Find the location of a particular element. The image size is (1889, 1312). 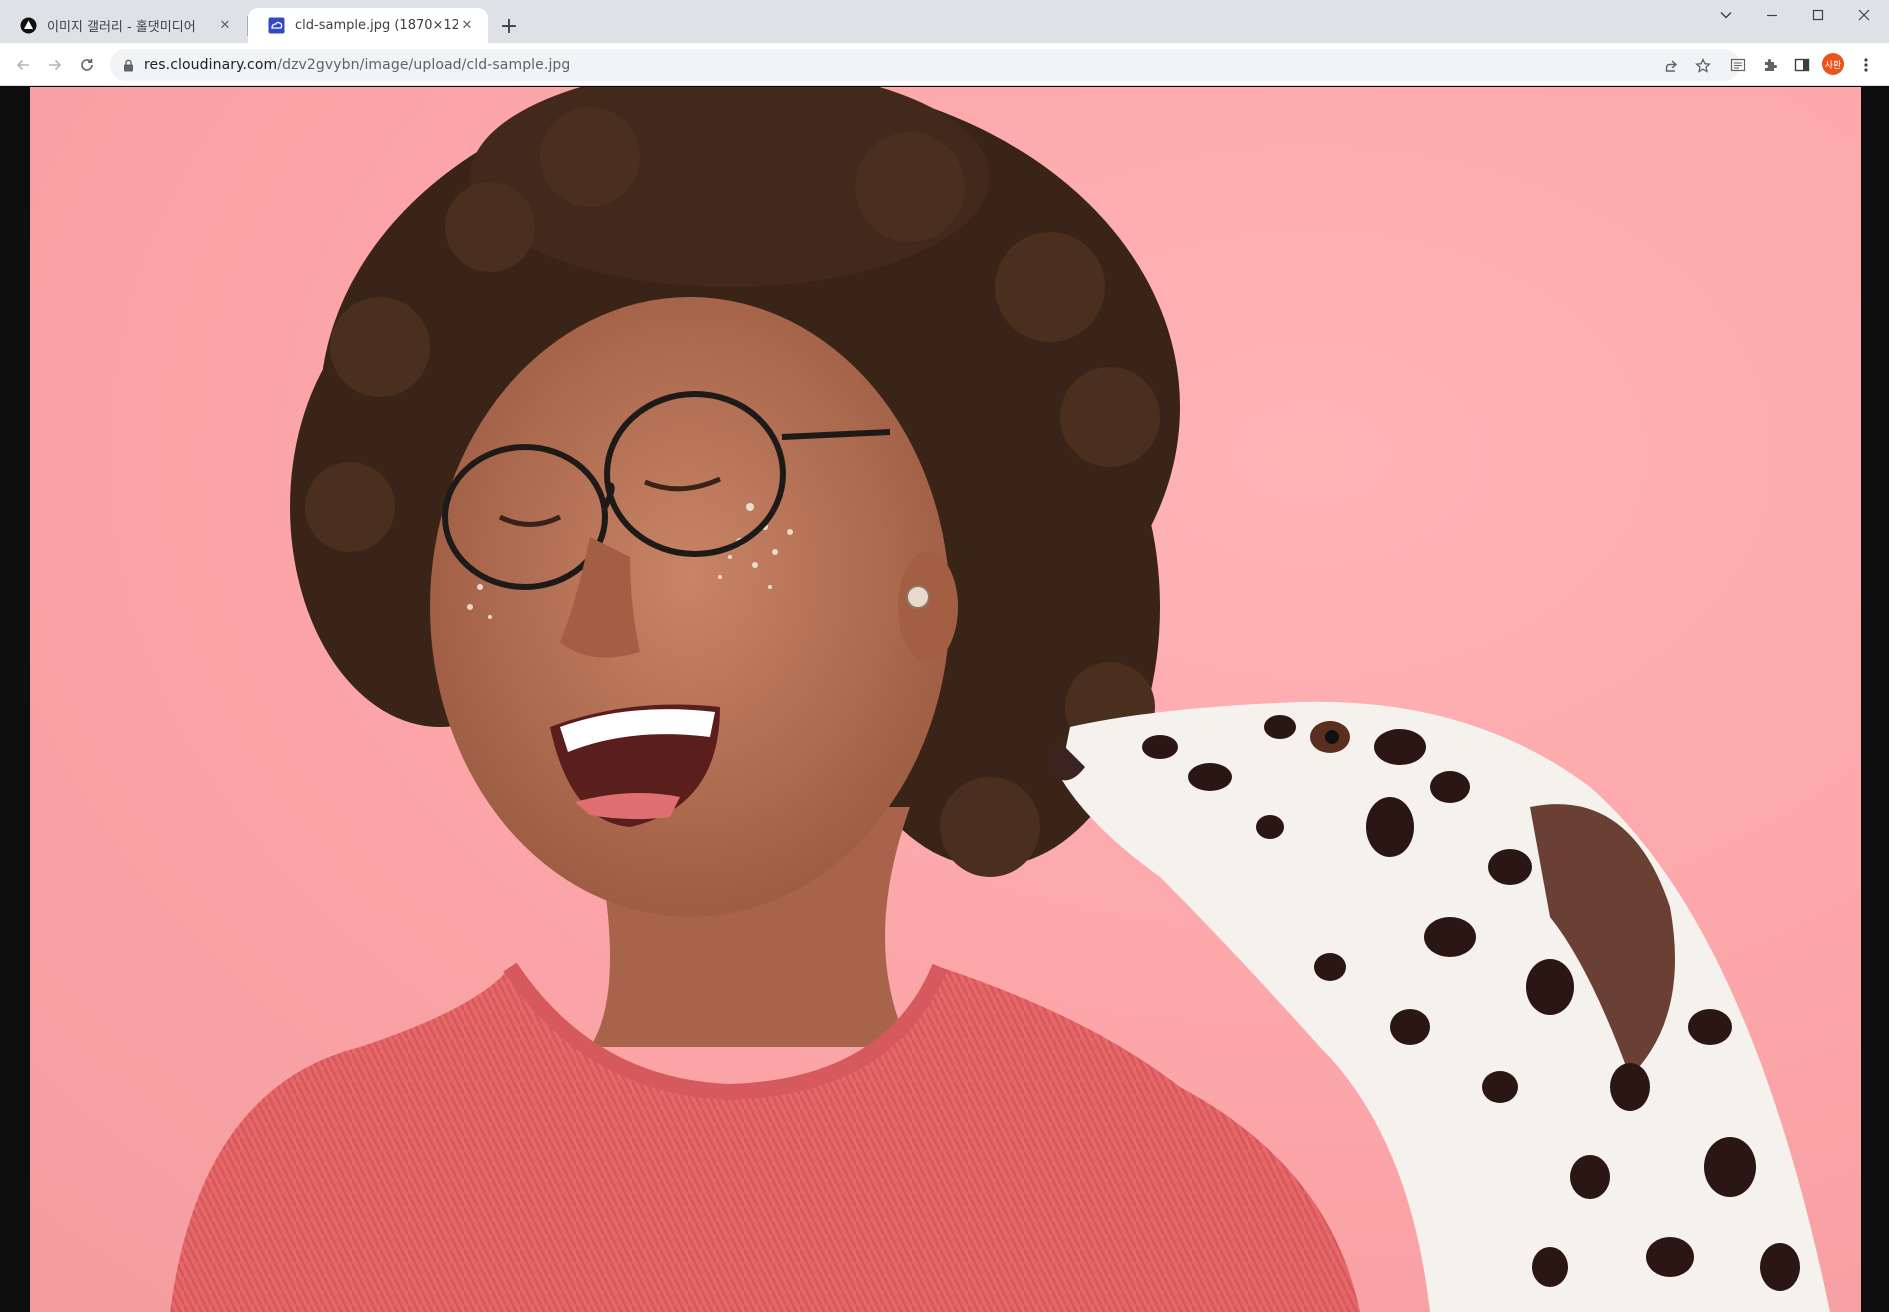

close-window-button is located at coordinates (1864, 15).